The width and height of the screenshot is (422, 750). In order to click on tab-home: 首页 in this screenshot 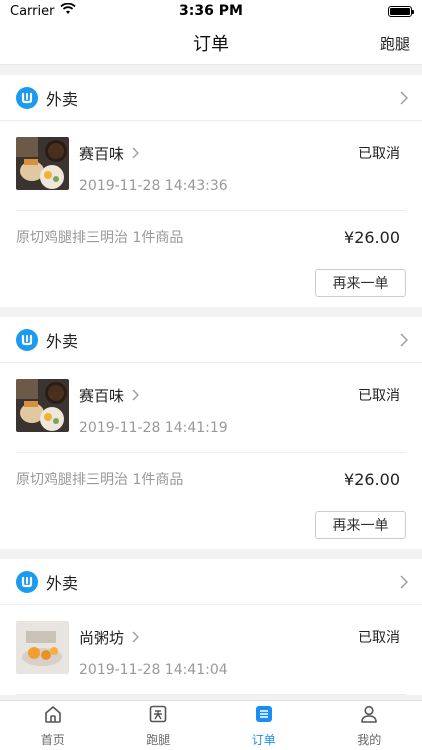, I will do `click(53, 725)`.